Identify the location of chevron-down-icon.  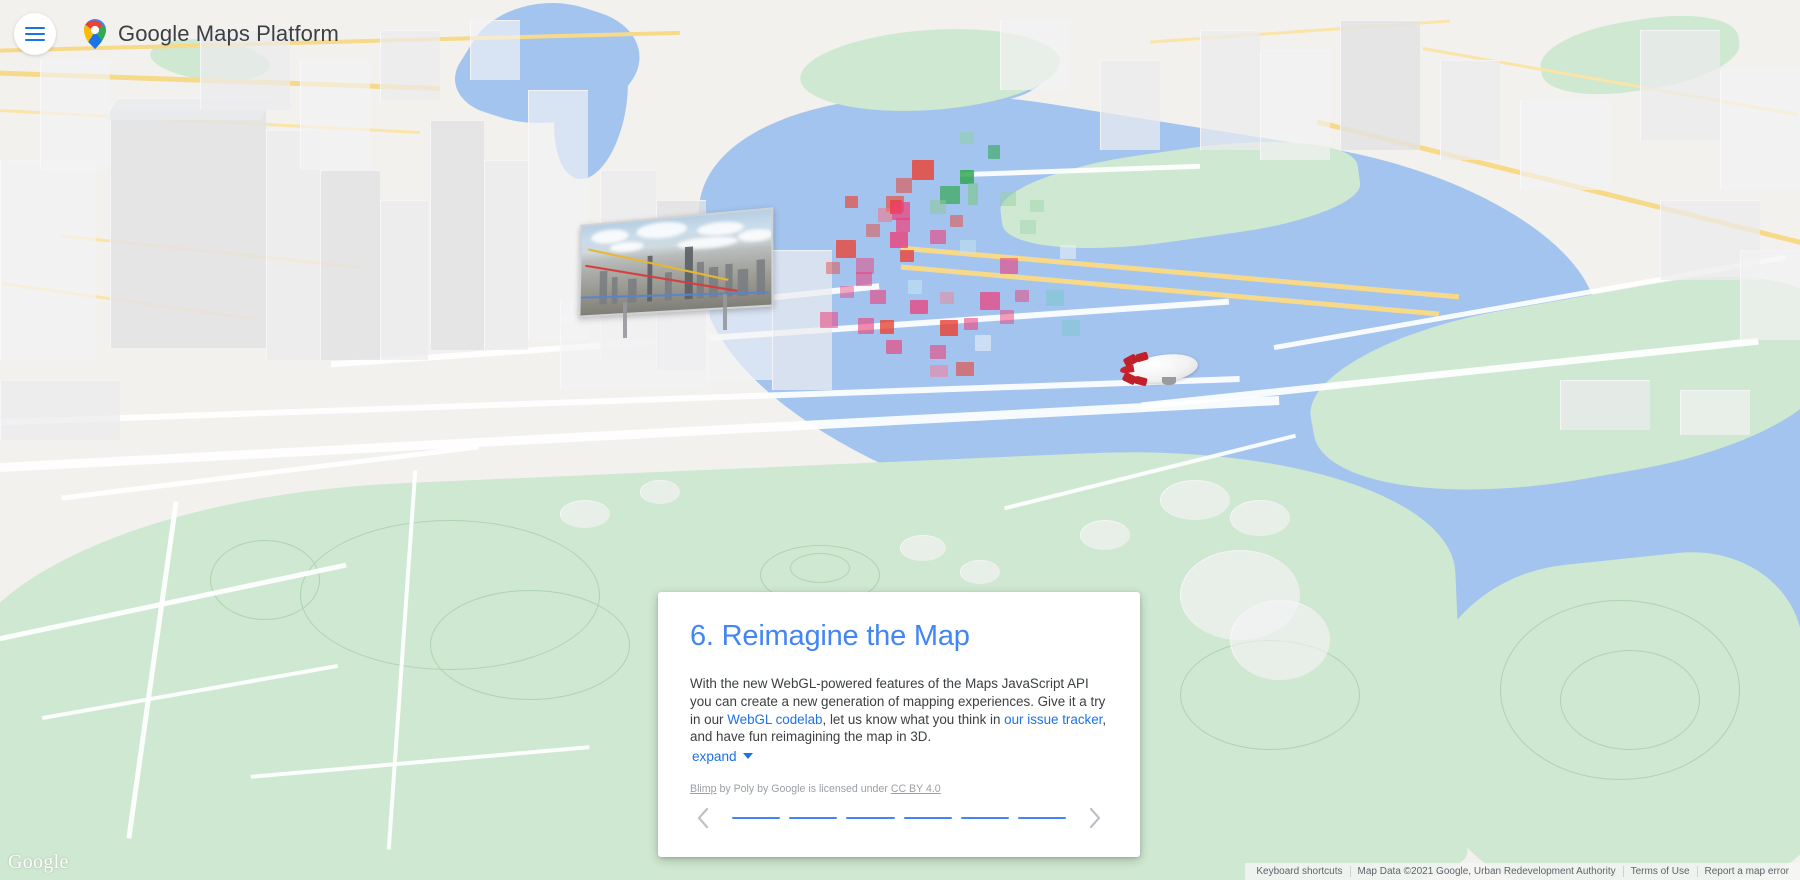
(747, 756).